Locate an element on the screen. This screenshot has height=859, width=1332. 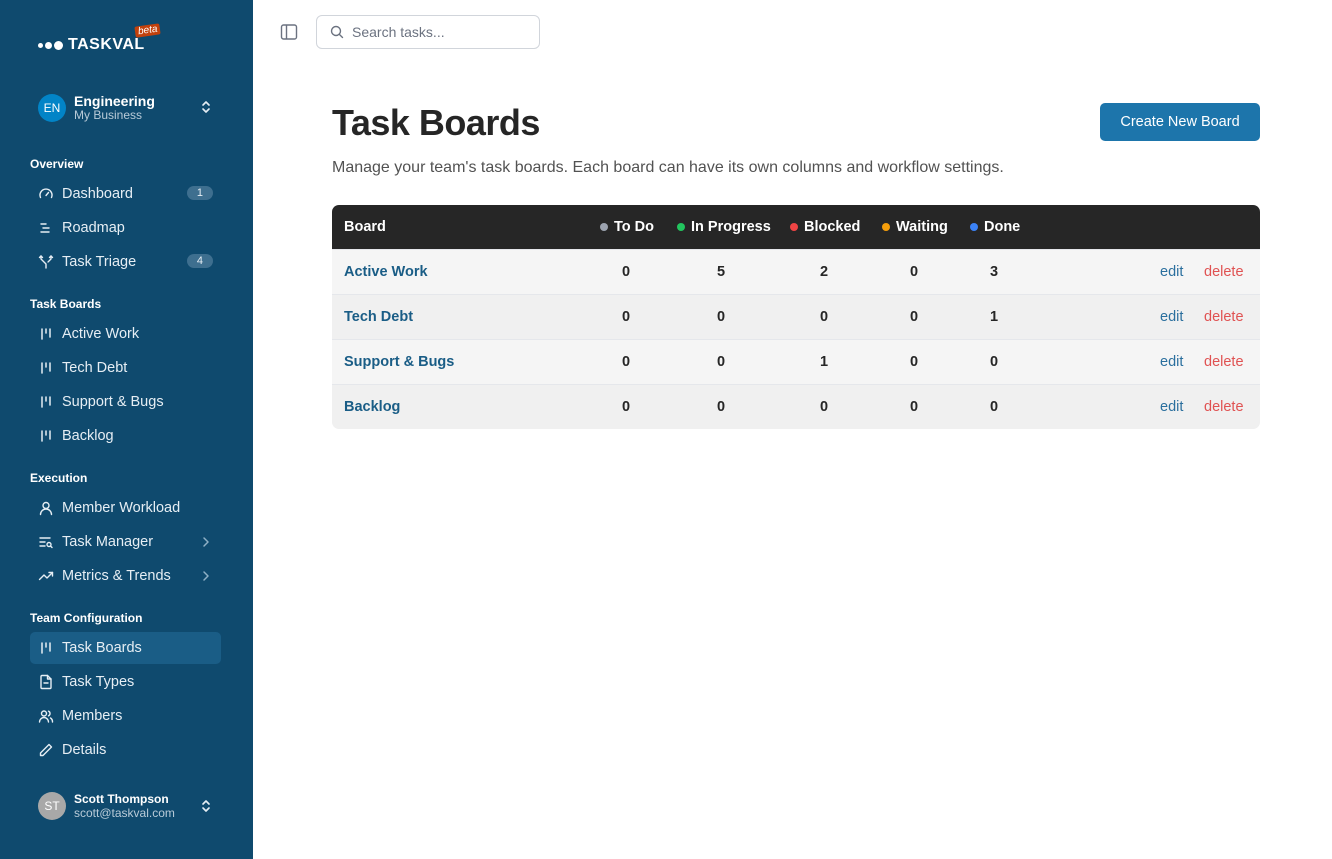
sidebar-item-label: Task Boards is located at coordinates (102, 648).